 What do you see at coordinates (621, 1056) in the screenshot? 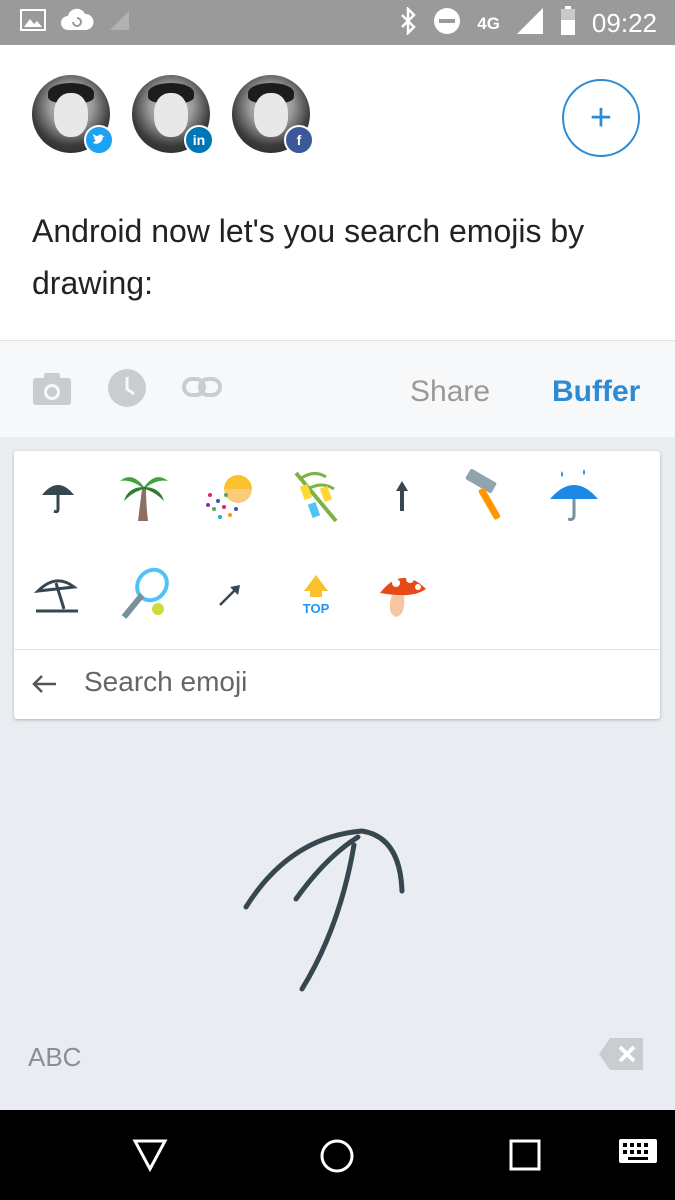
I see `backspace-icon` at bounding box center [621, 1056].